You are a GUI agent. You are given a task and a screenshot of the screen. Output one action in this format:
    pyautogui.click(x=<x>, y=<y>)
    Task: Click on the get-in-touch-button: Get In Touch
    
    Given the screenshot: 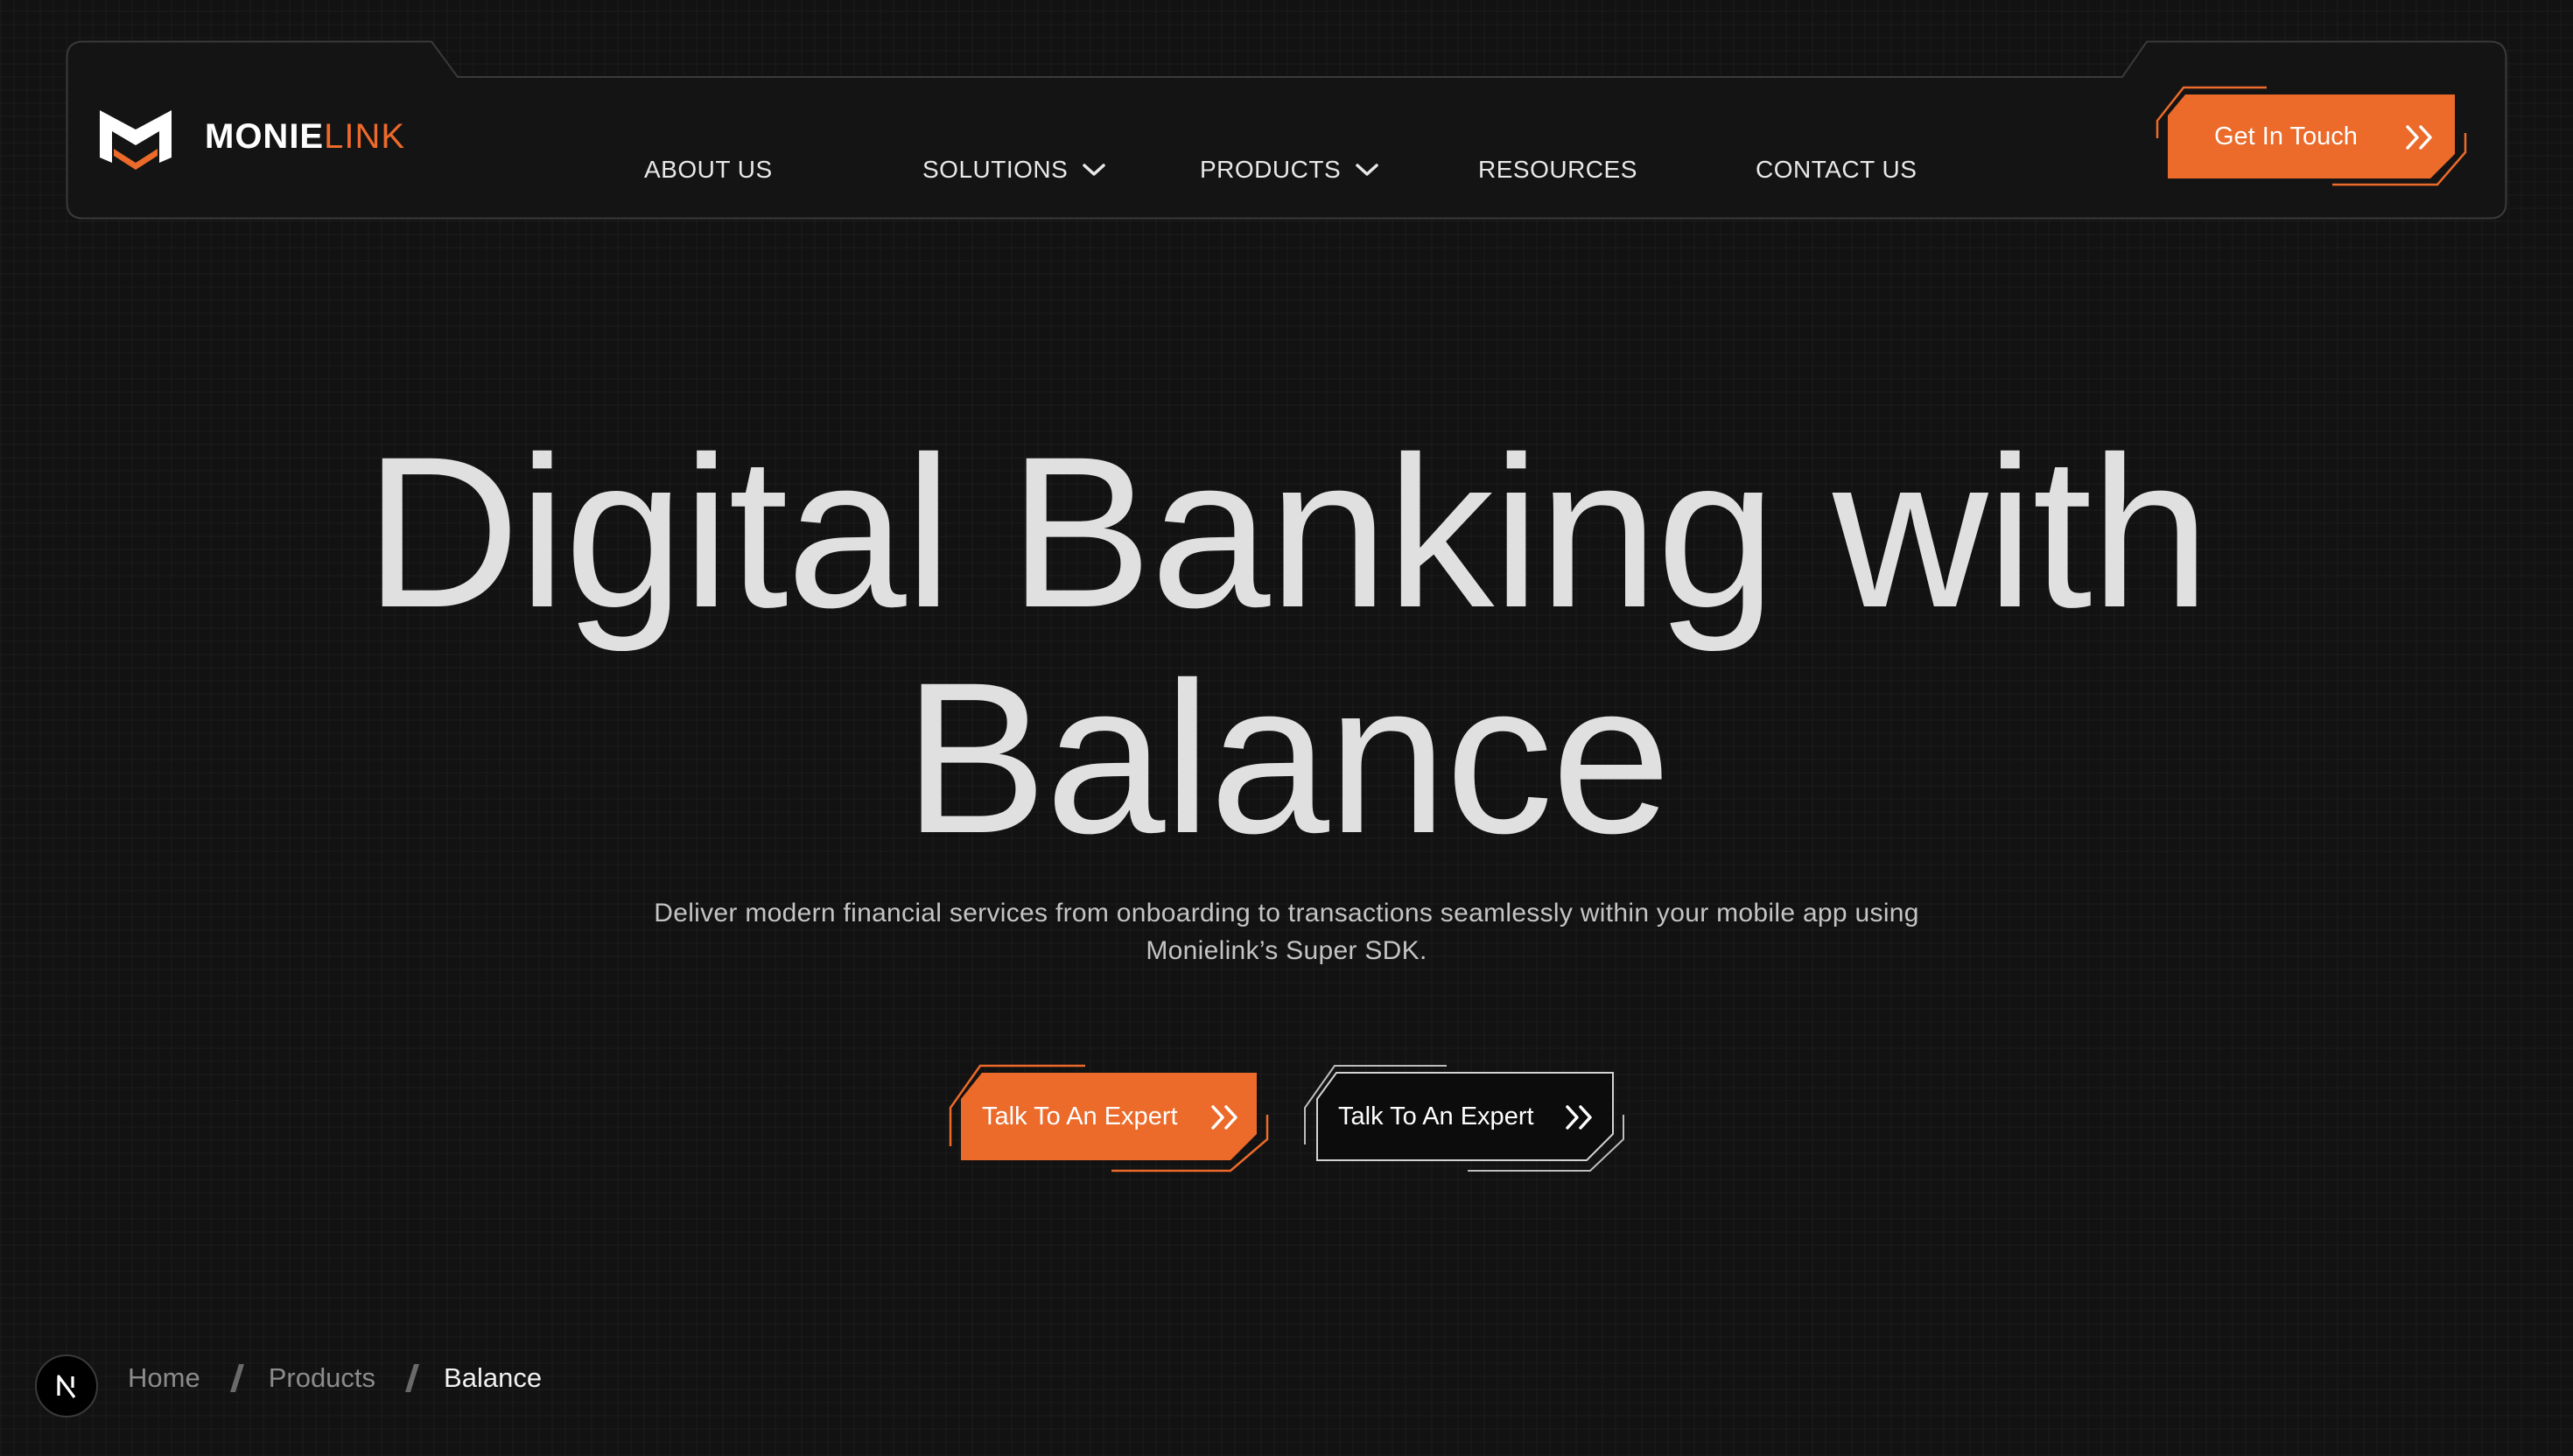 What is the action you would take?
    pyautogui.click(x=2310, y=135)
    